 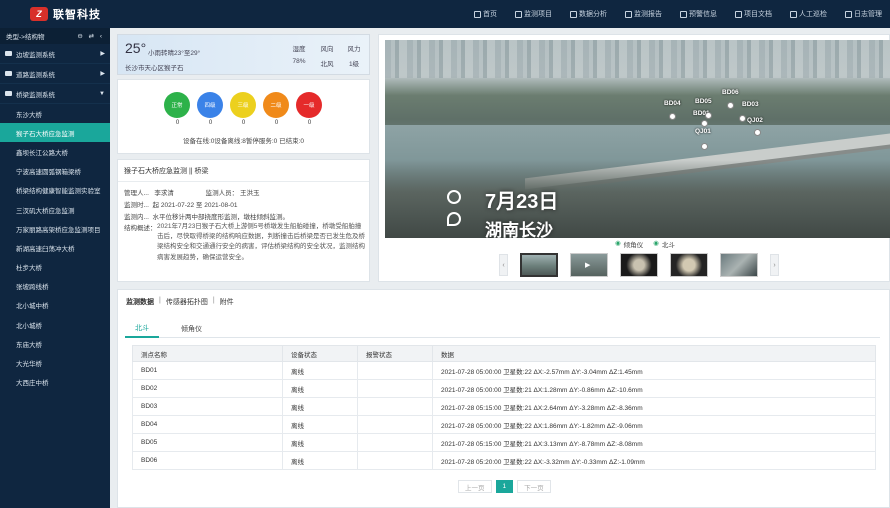 What do you see at coordinates (55, 74) in the screenshot?
I see `sidebar-group-road: 道路监测系统 ▶` at bounding box center [55, 74].